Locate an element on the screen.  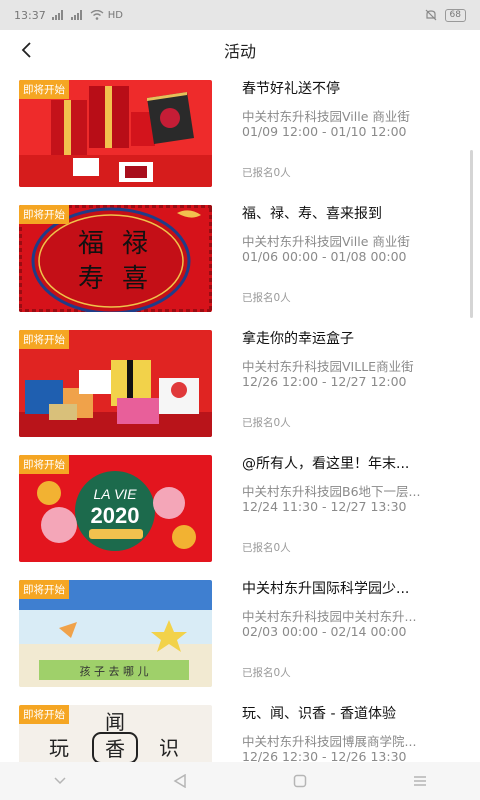
back-button is located at coordinates (26, 50).